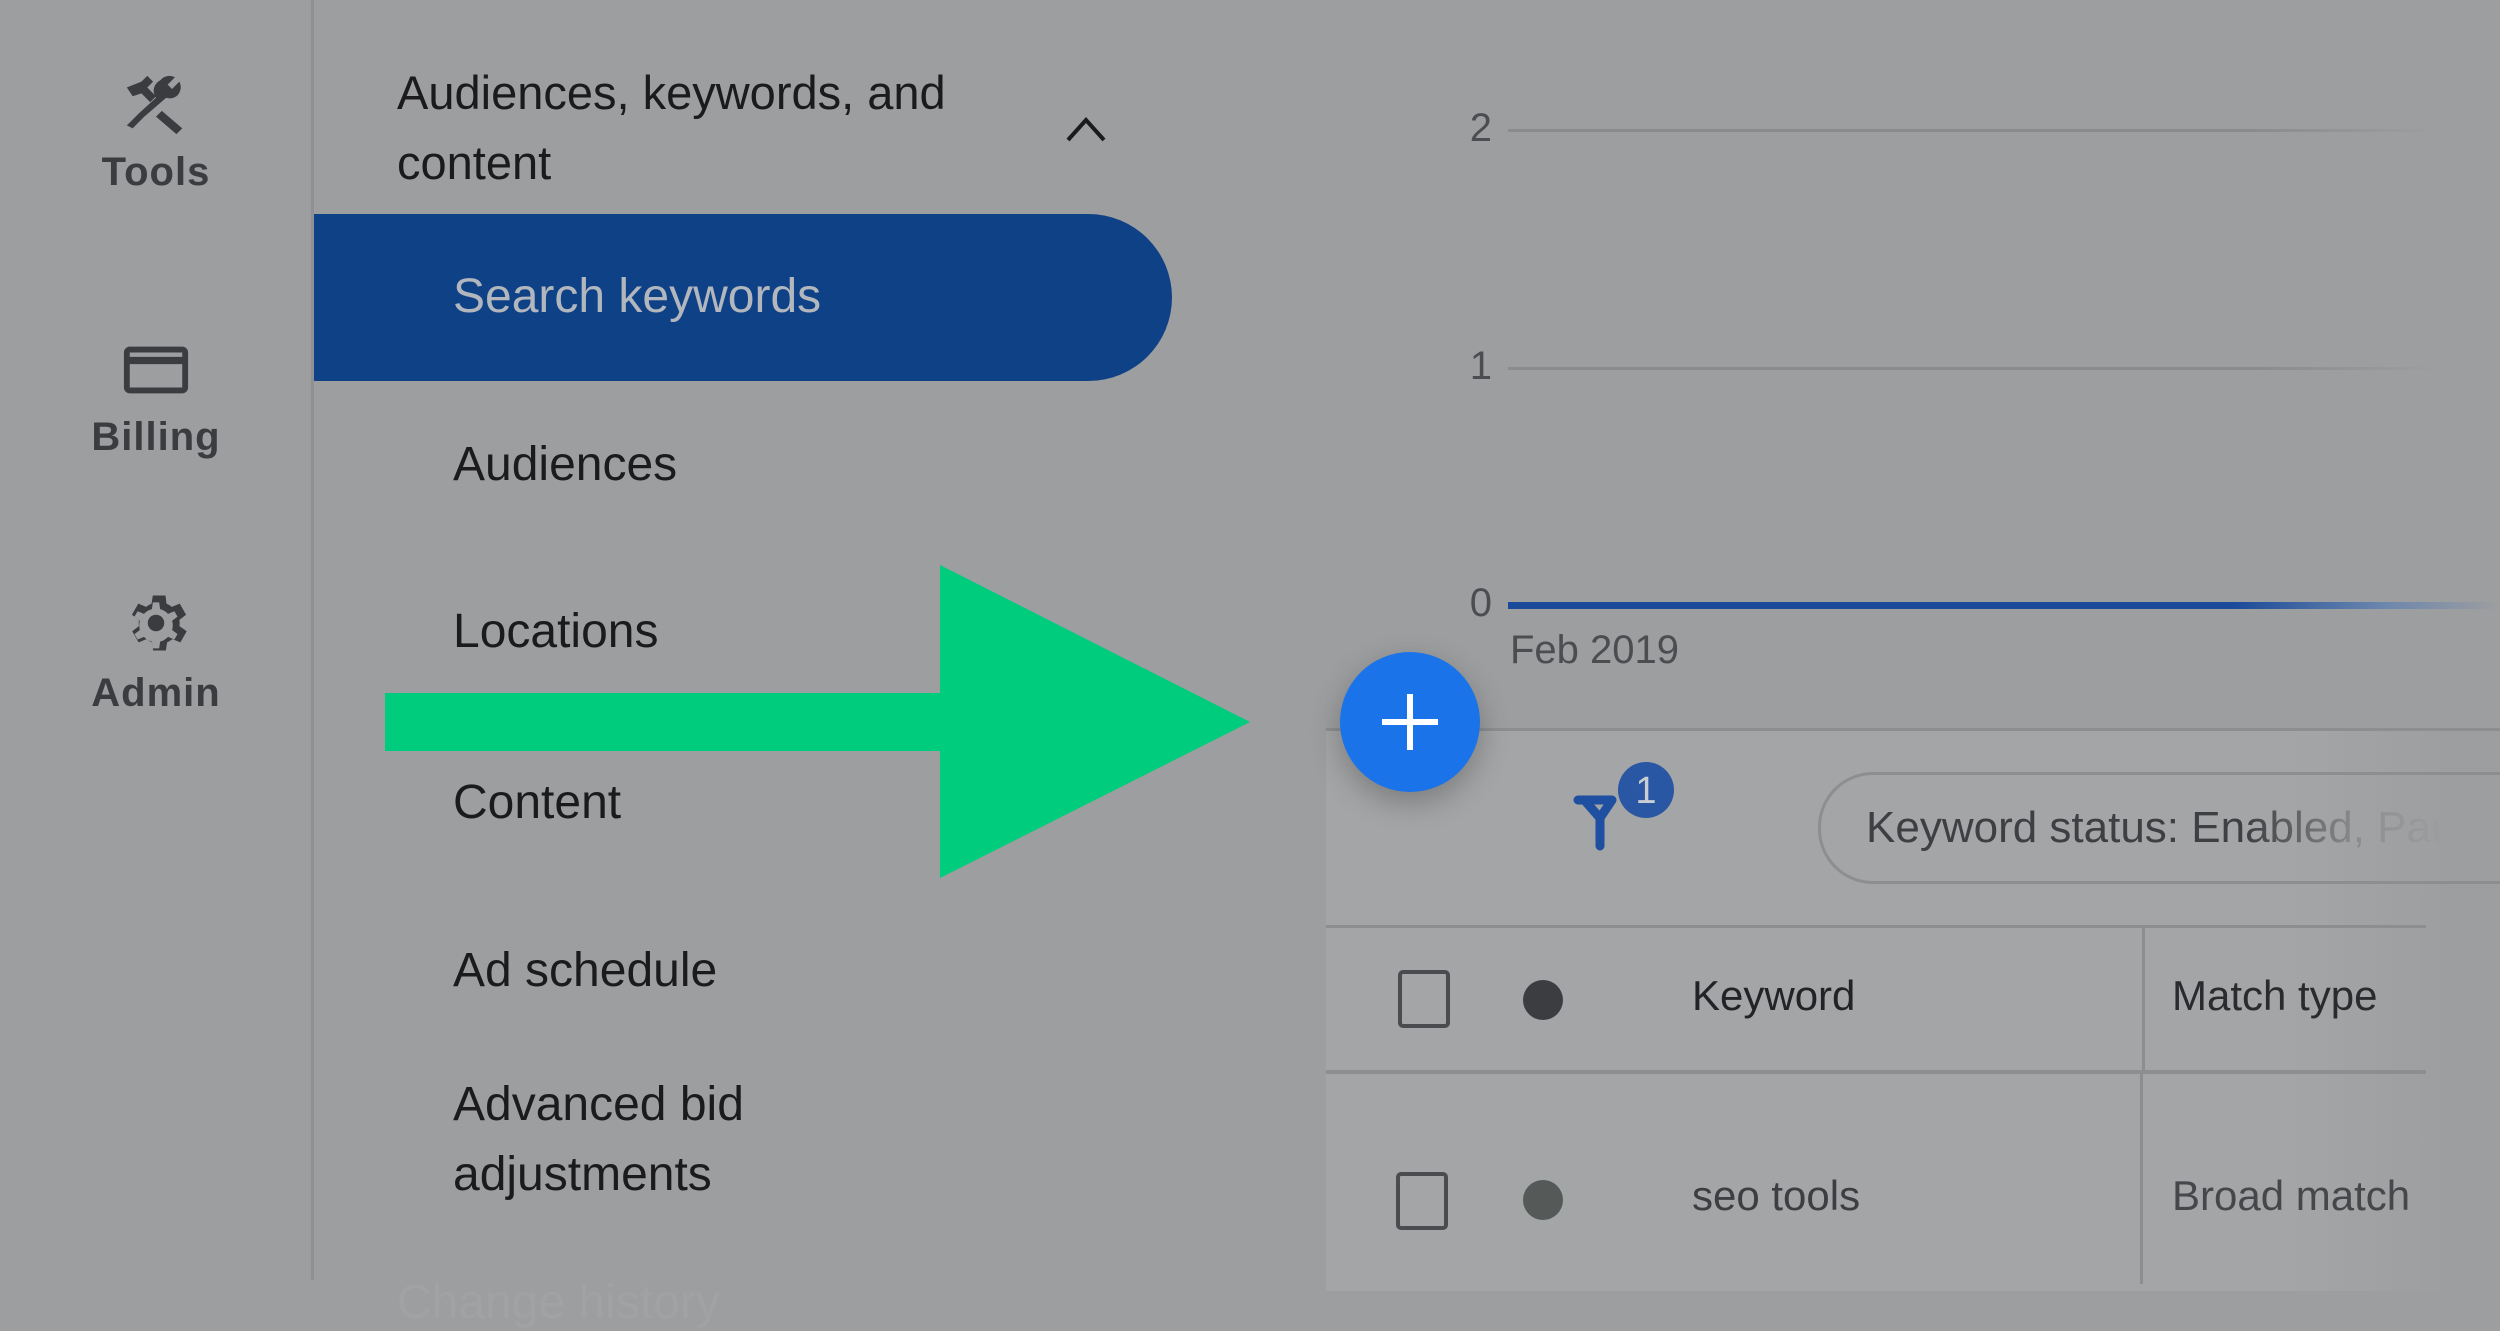 The width and height of the screenshot is (2500, 1331). I want to click on add-keyword-fab, so click(1410, 722).